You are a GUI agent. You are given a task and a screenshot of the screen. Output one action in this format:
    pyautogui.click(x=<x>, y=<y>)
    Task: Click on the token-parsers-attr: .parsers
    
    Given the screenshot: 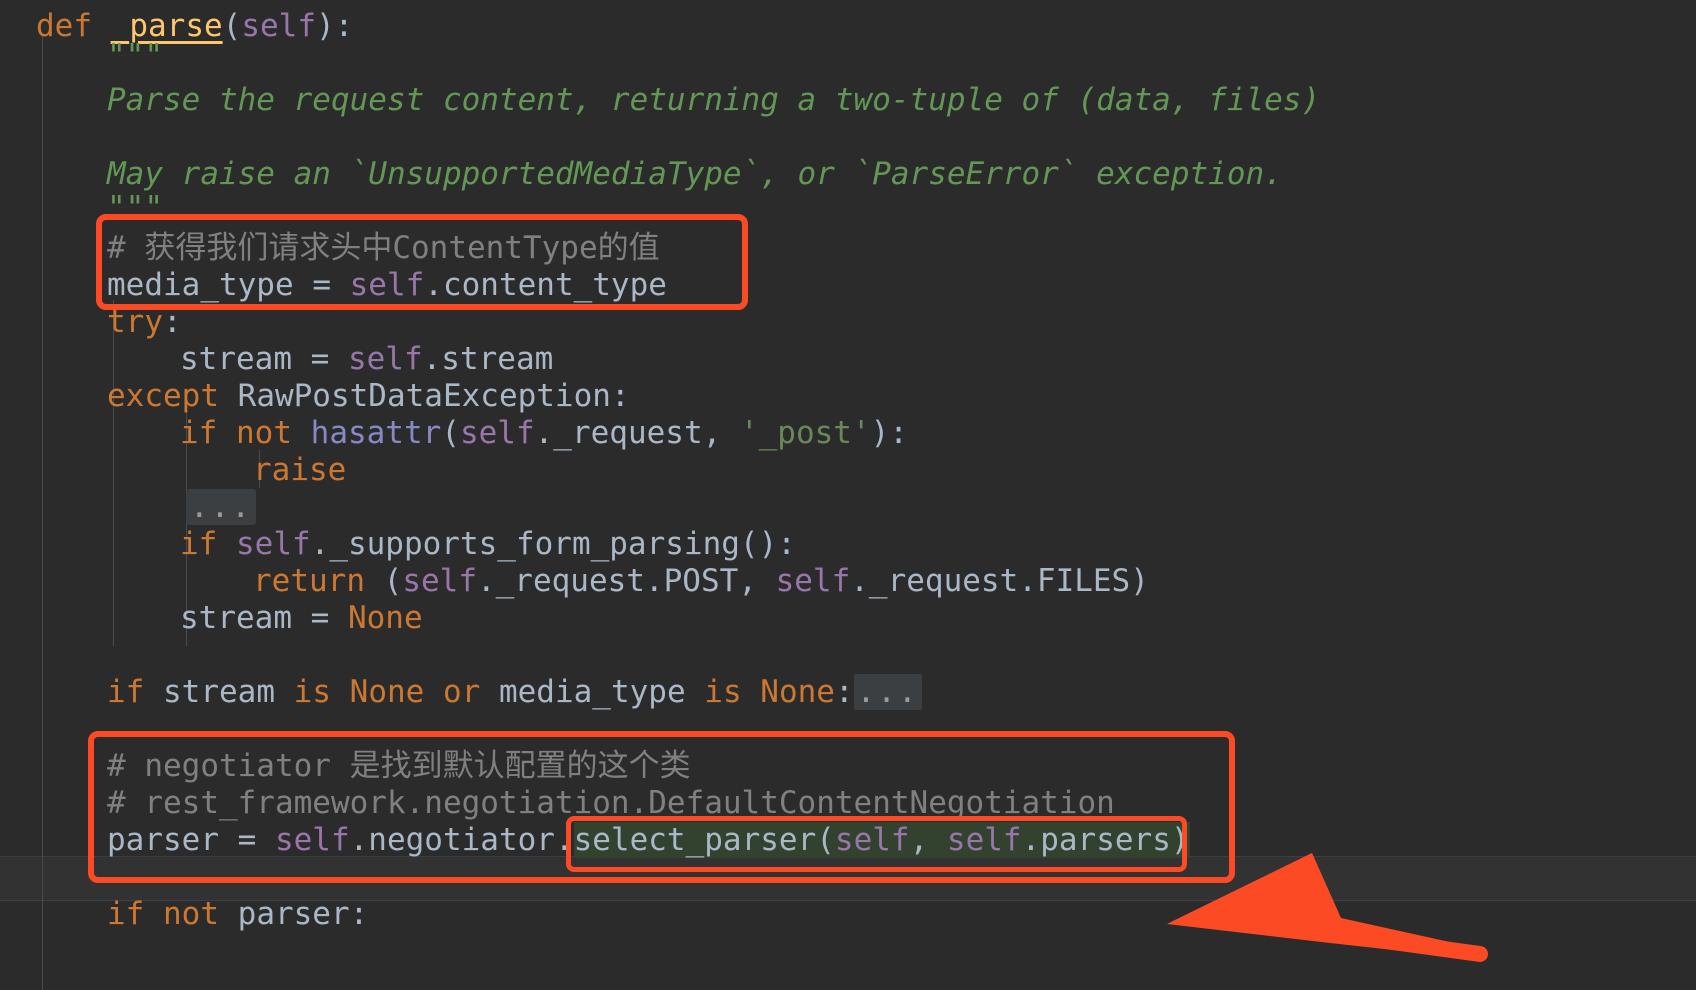 What is the action you would take?
    pyautogui.click(x=1096, y=840)
    